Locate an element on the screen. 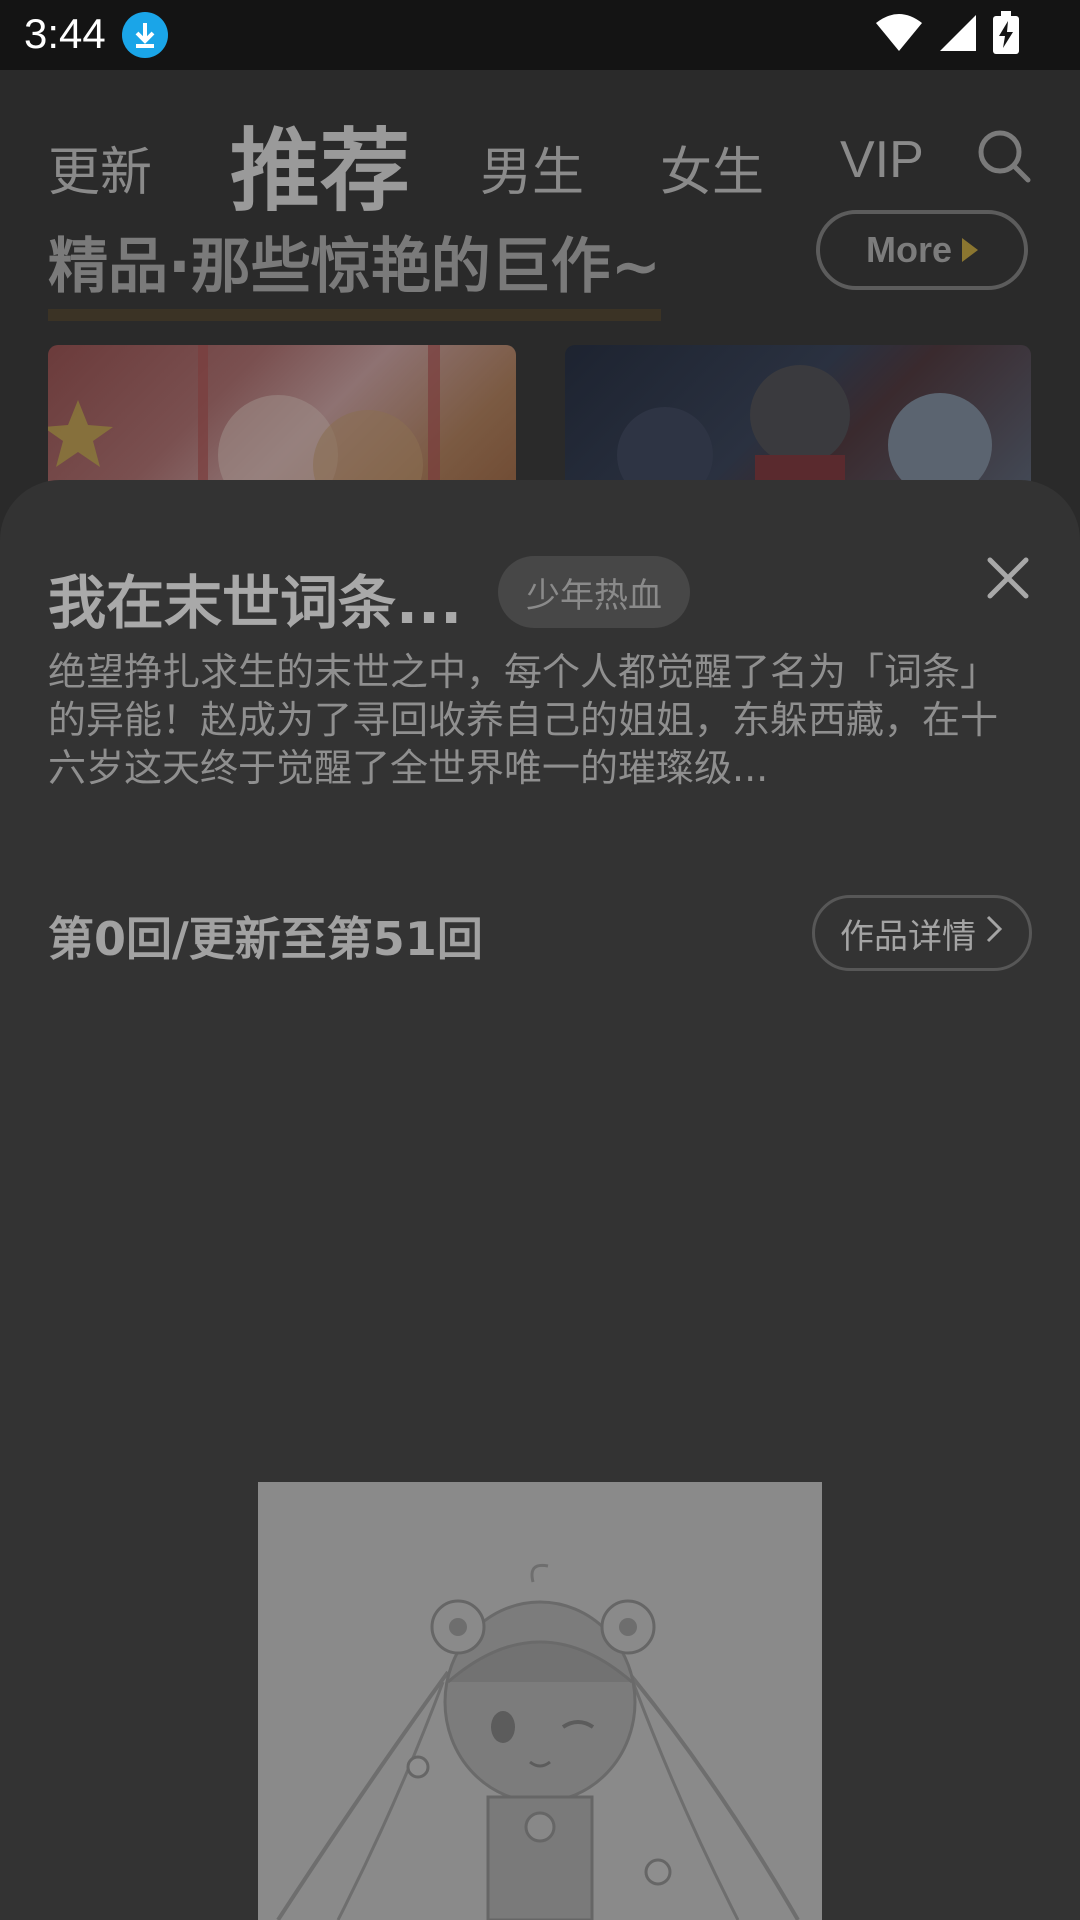 The width and height of the screenshot is (1080, 1920). genre-badge: 少年热血 is located at coordinates (594, 592).